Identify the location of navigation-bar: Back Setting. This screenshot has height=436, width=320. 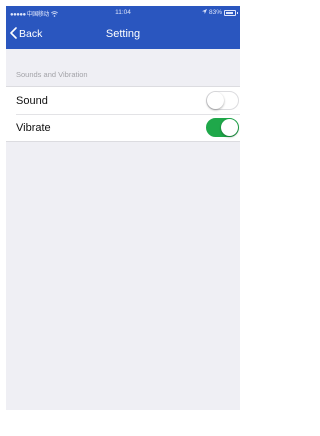
(123, 34).